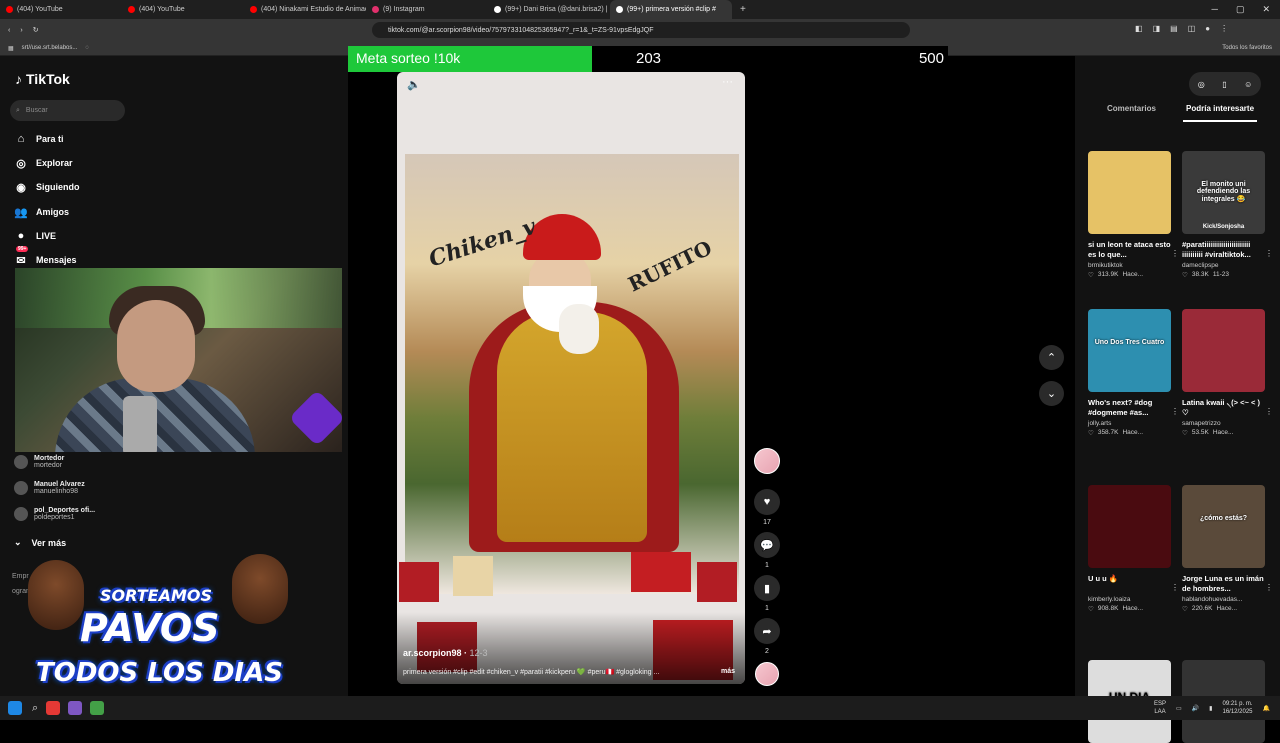 The image size is (1280, 743). What do you see at coordinates (15, 708) in the screenshot?
I see `start-icon` at bounding box center [15, 708].